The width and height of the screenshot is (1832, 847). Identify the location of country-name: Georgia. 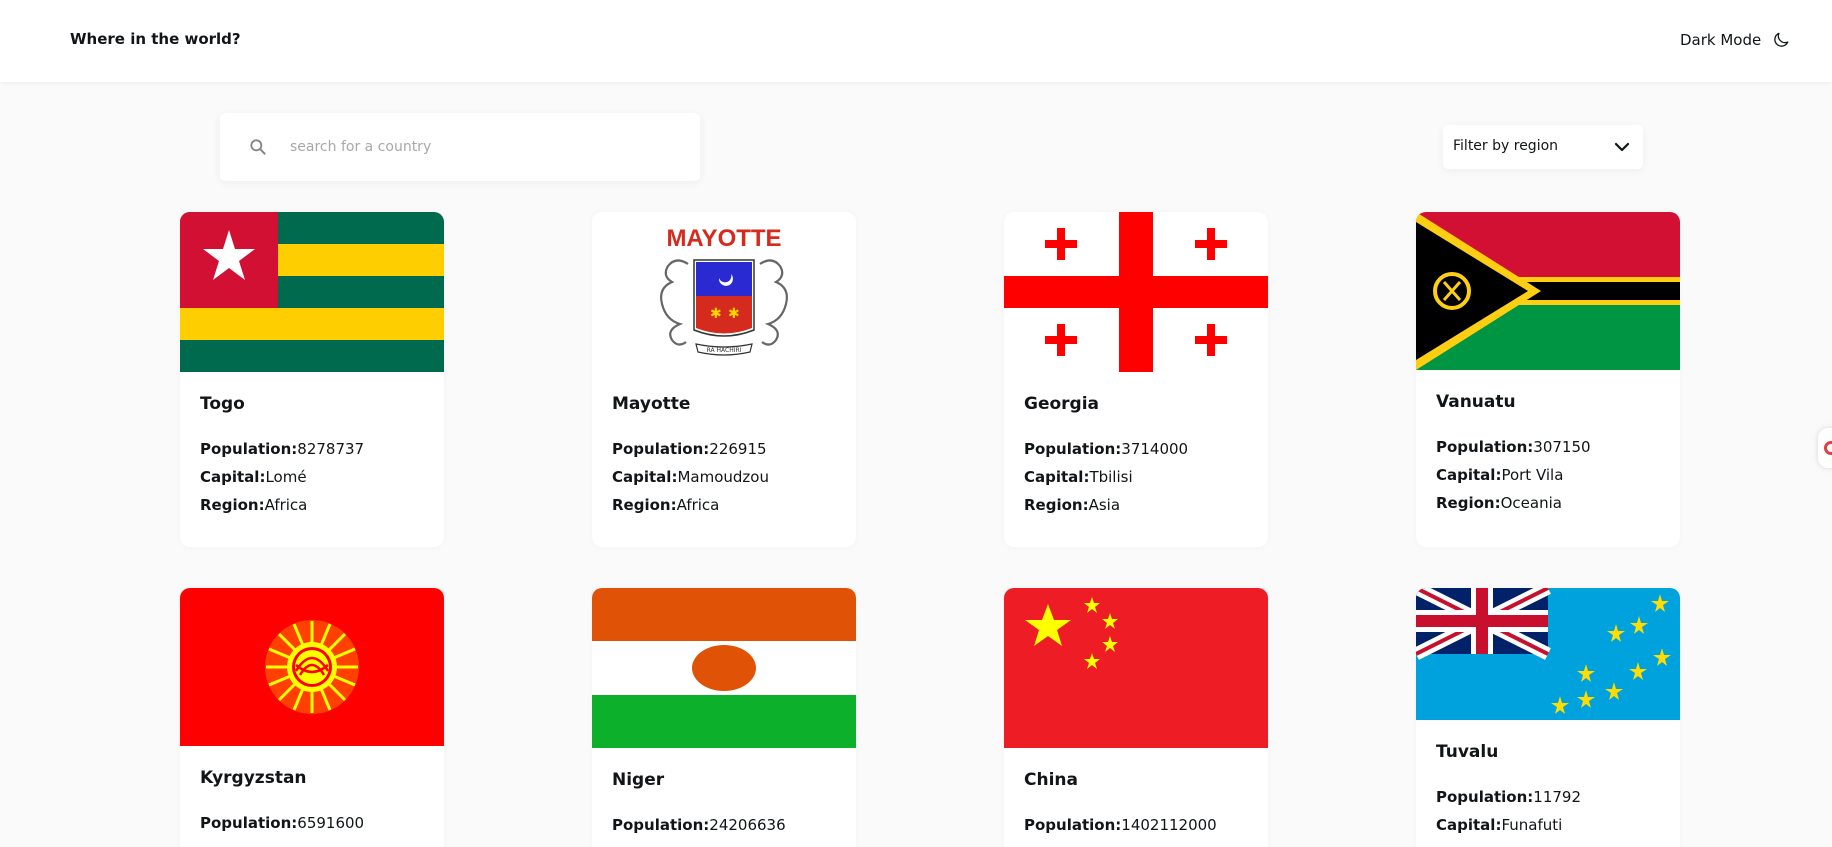
(1062, 404).